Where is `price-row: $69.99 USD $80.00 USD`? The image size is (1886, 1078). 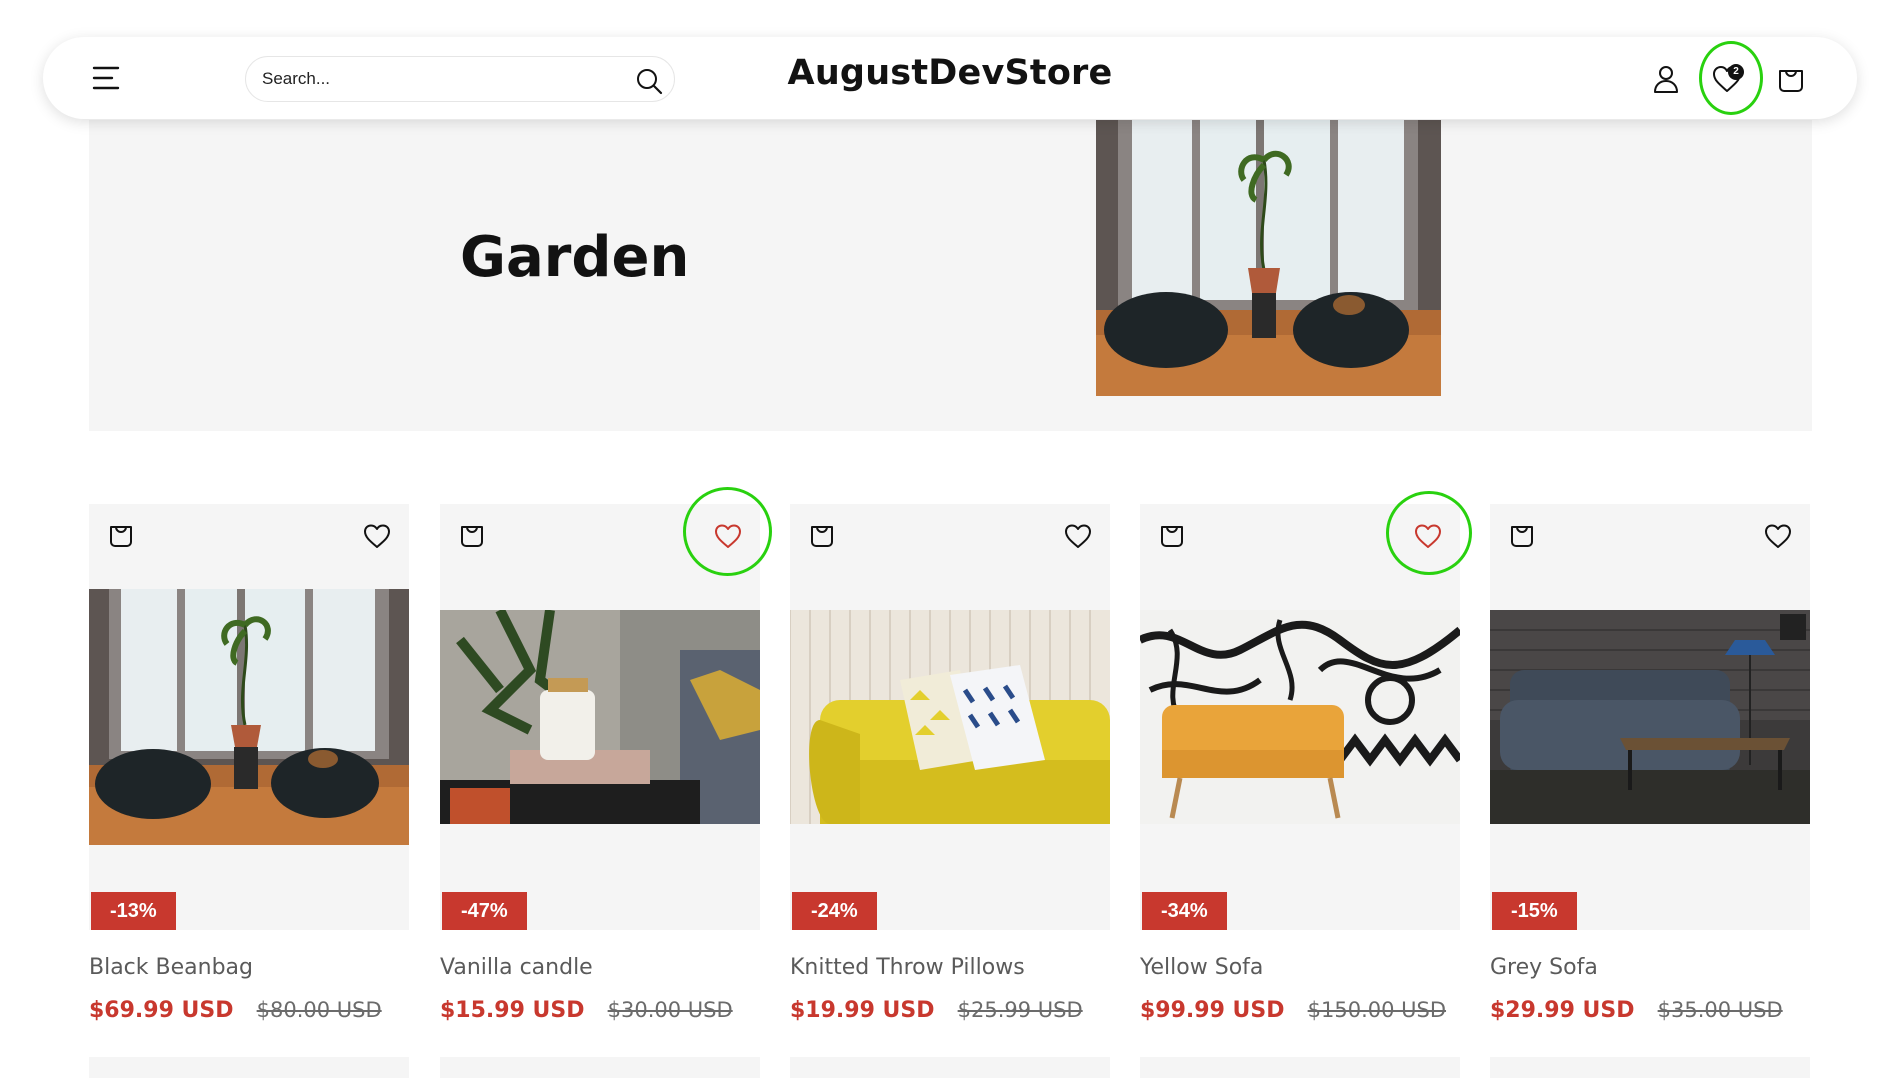 price-row: $69.99 USD $80.00 USD is located at coordinates (249, 1010).